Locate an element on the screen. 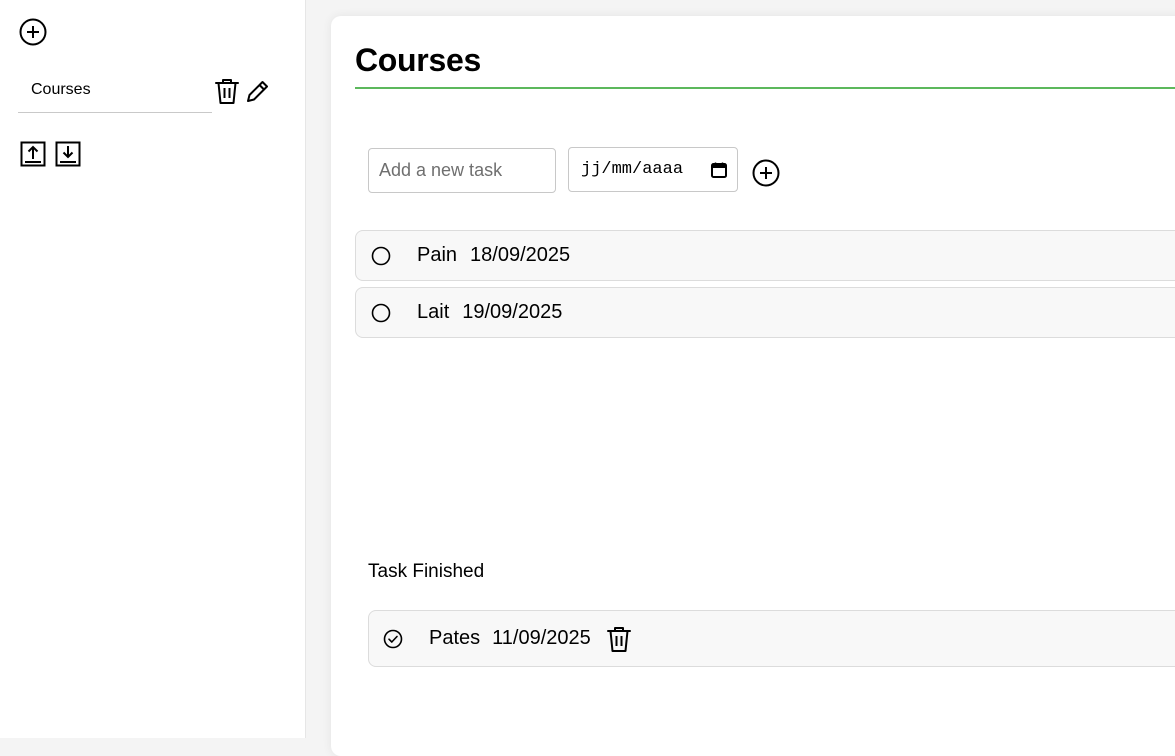 The width and height of the screenshot is (1175, 756). export-button is located at coordinates (68, 154).